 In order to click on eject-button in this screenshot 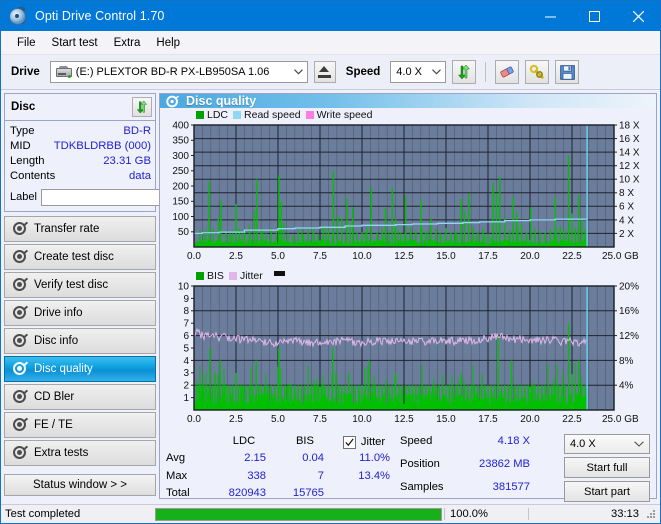, I will do `click(324, 72)`.